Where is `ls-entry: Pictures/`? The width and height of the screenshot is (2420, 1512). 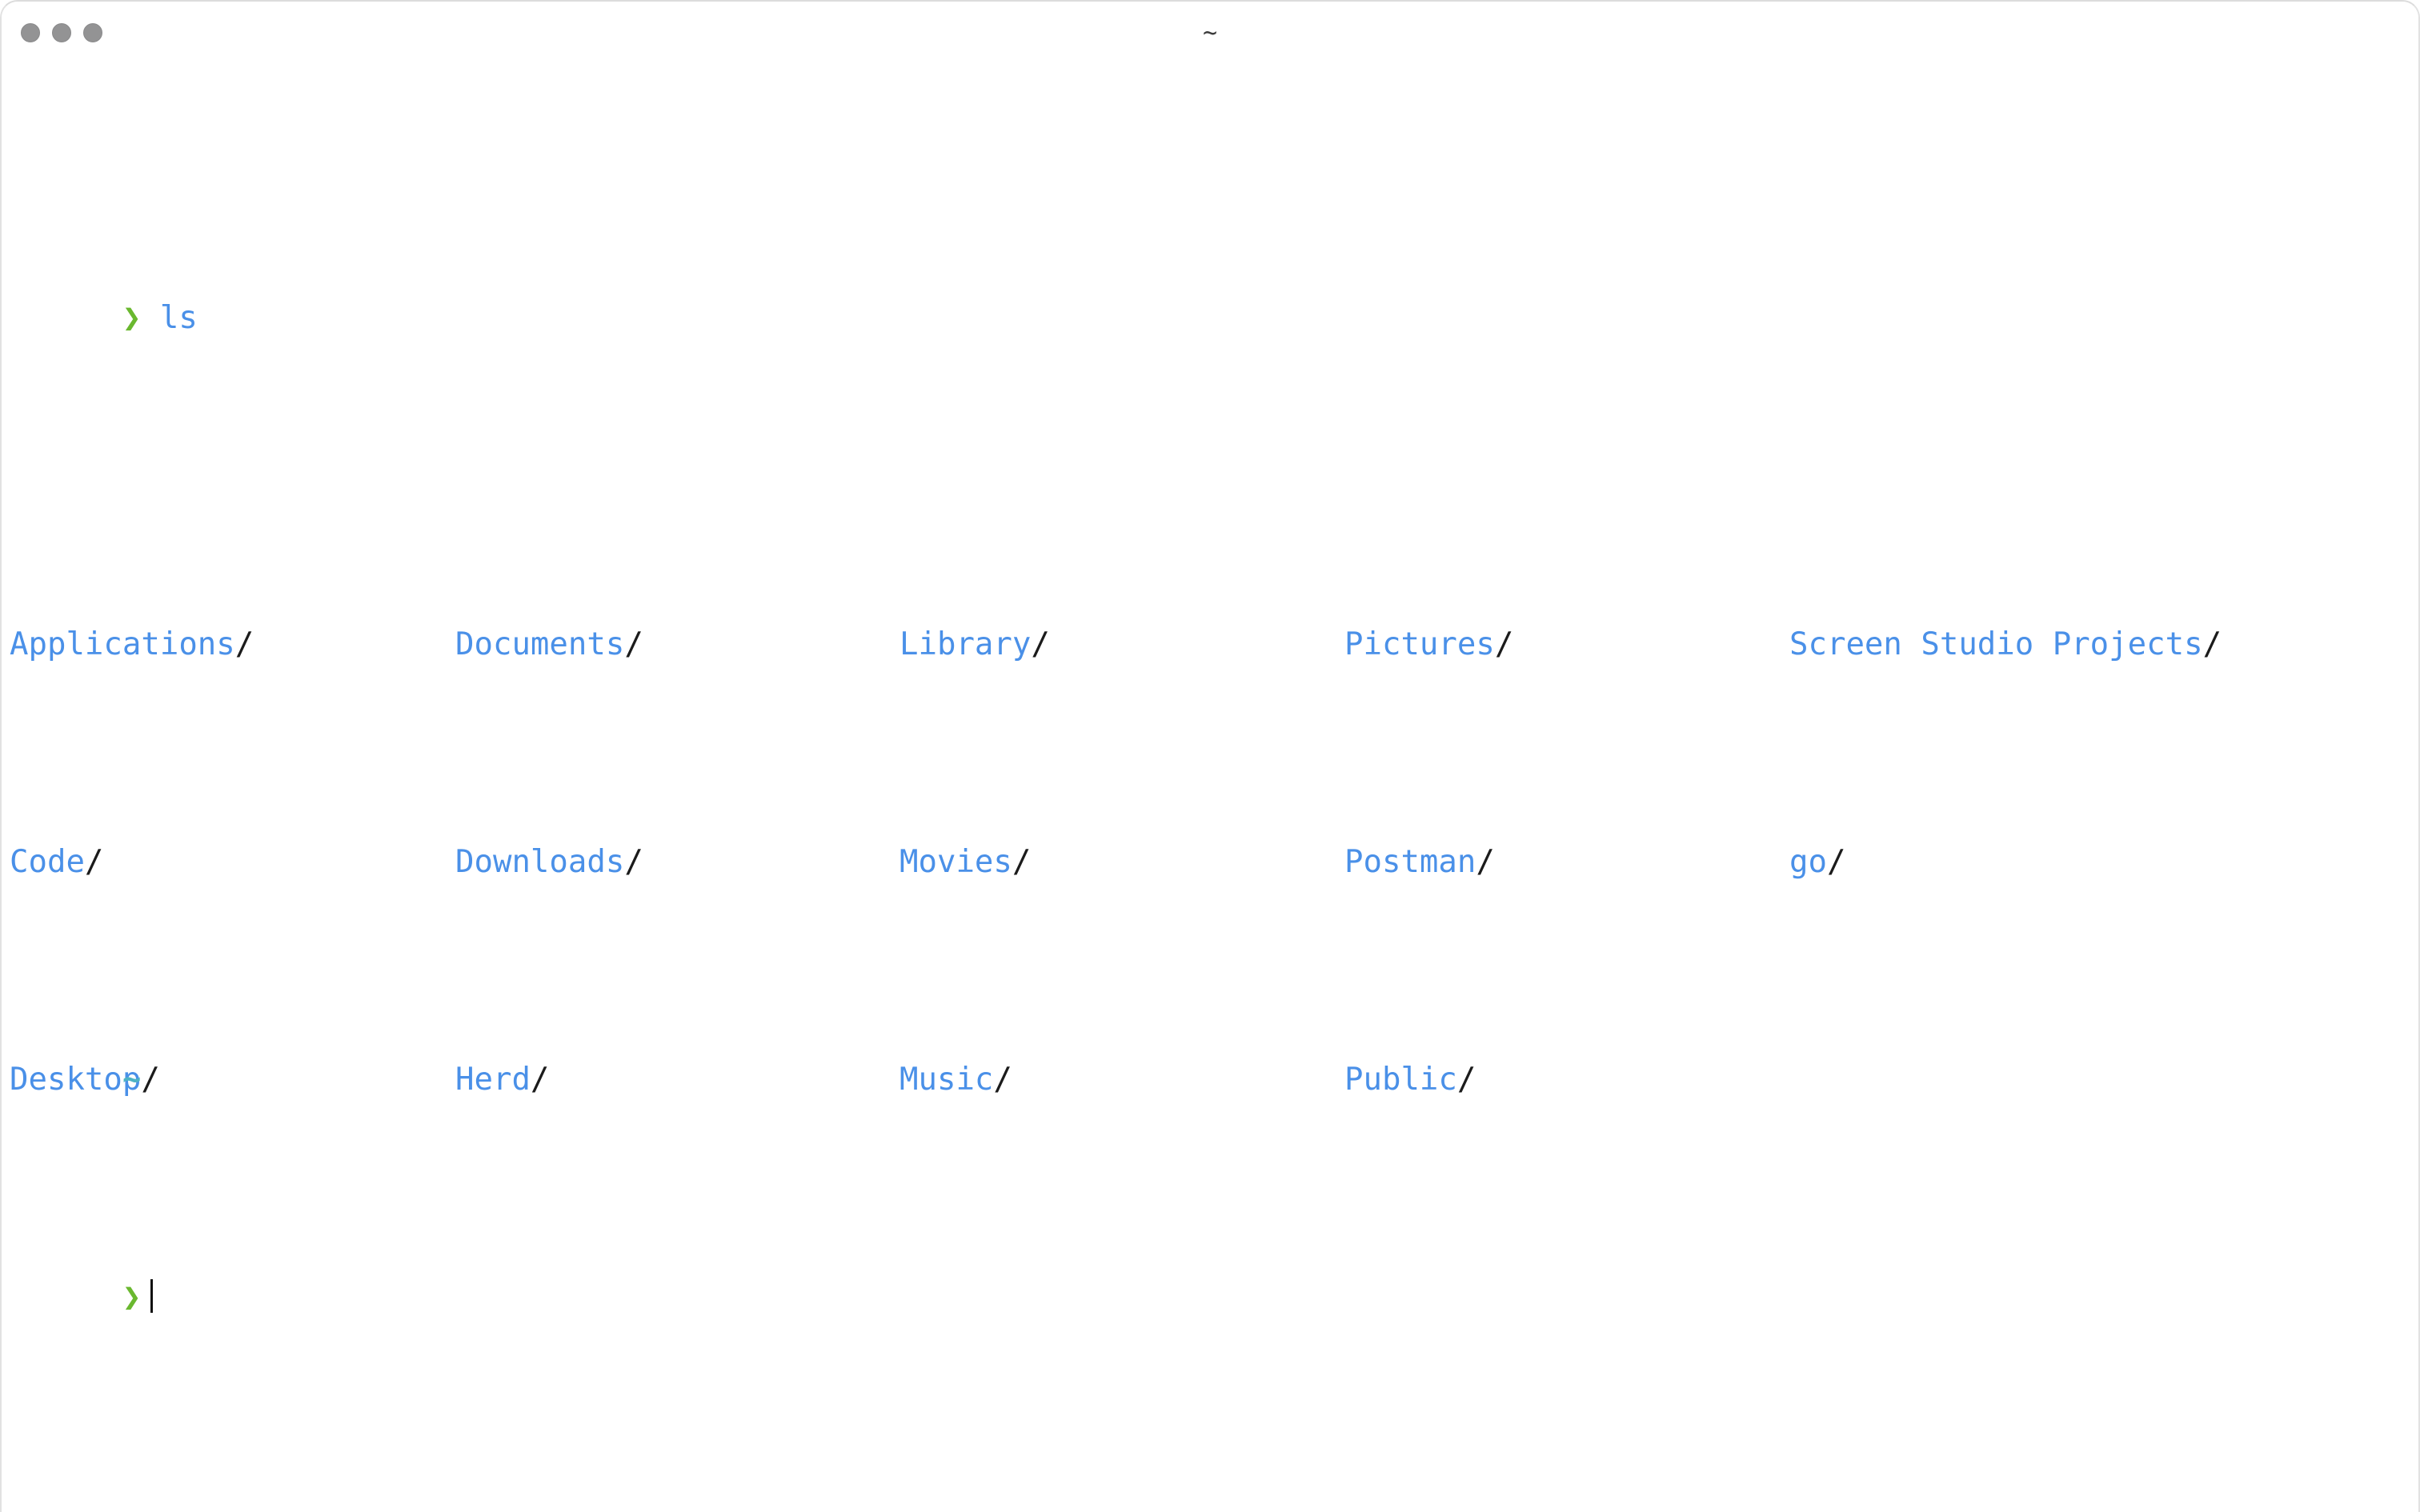
ls-entry: Pictures/ is located at coordinates (1428, 645).